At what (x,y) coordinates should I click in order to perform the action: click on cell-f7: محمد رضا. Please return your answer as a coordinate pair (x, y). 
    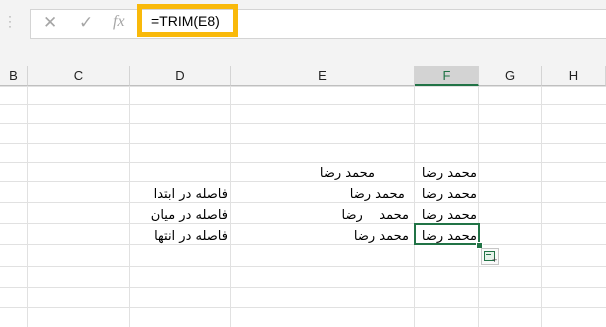
    Looking at the image, I should click on (446, 194).